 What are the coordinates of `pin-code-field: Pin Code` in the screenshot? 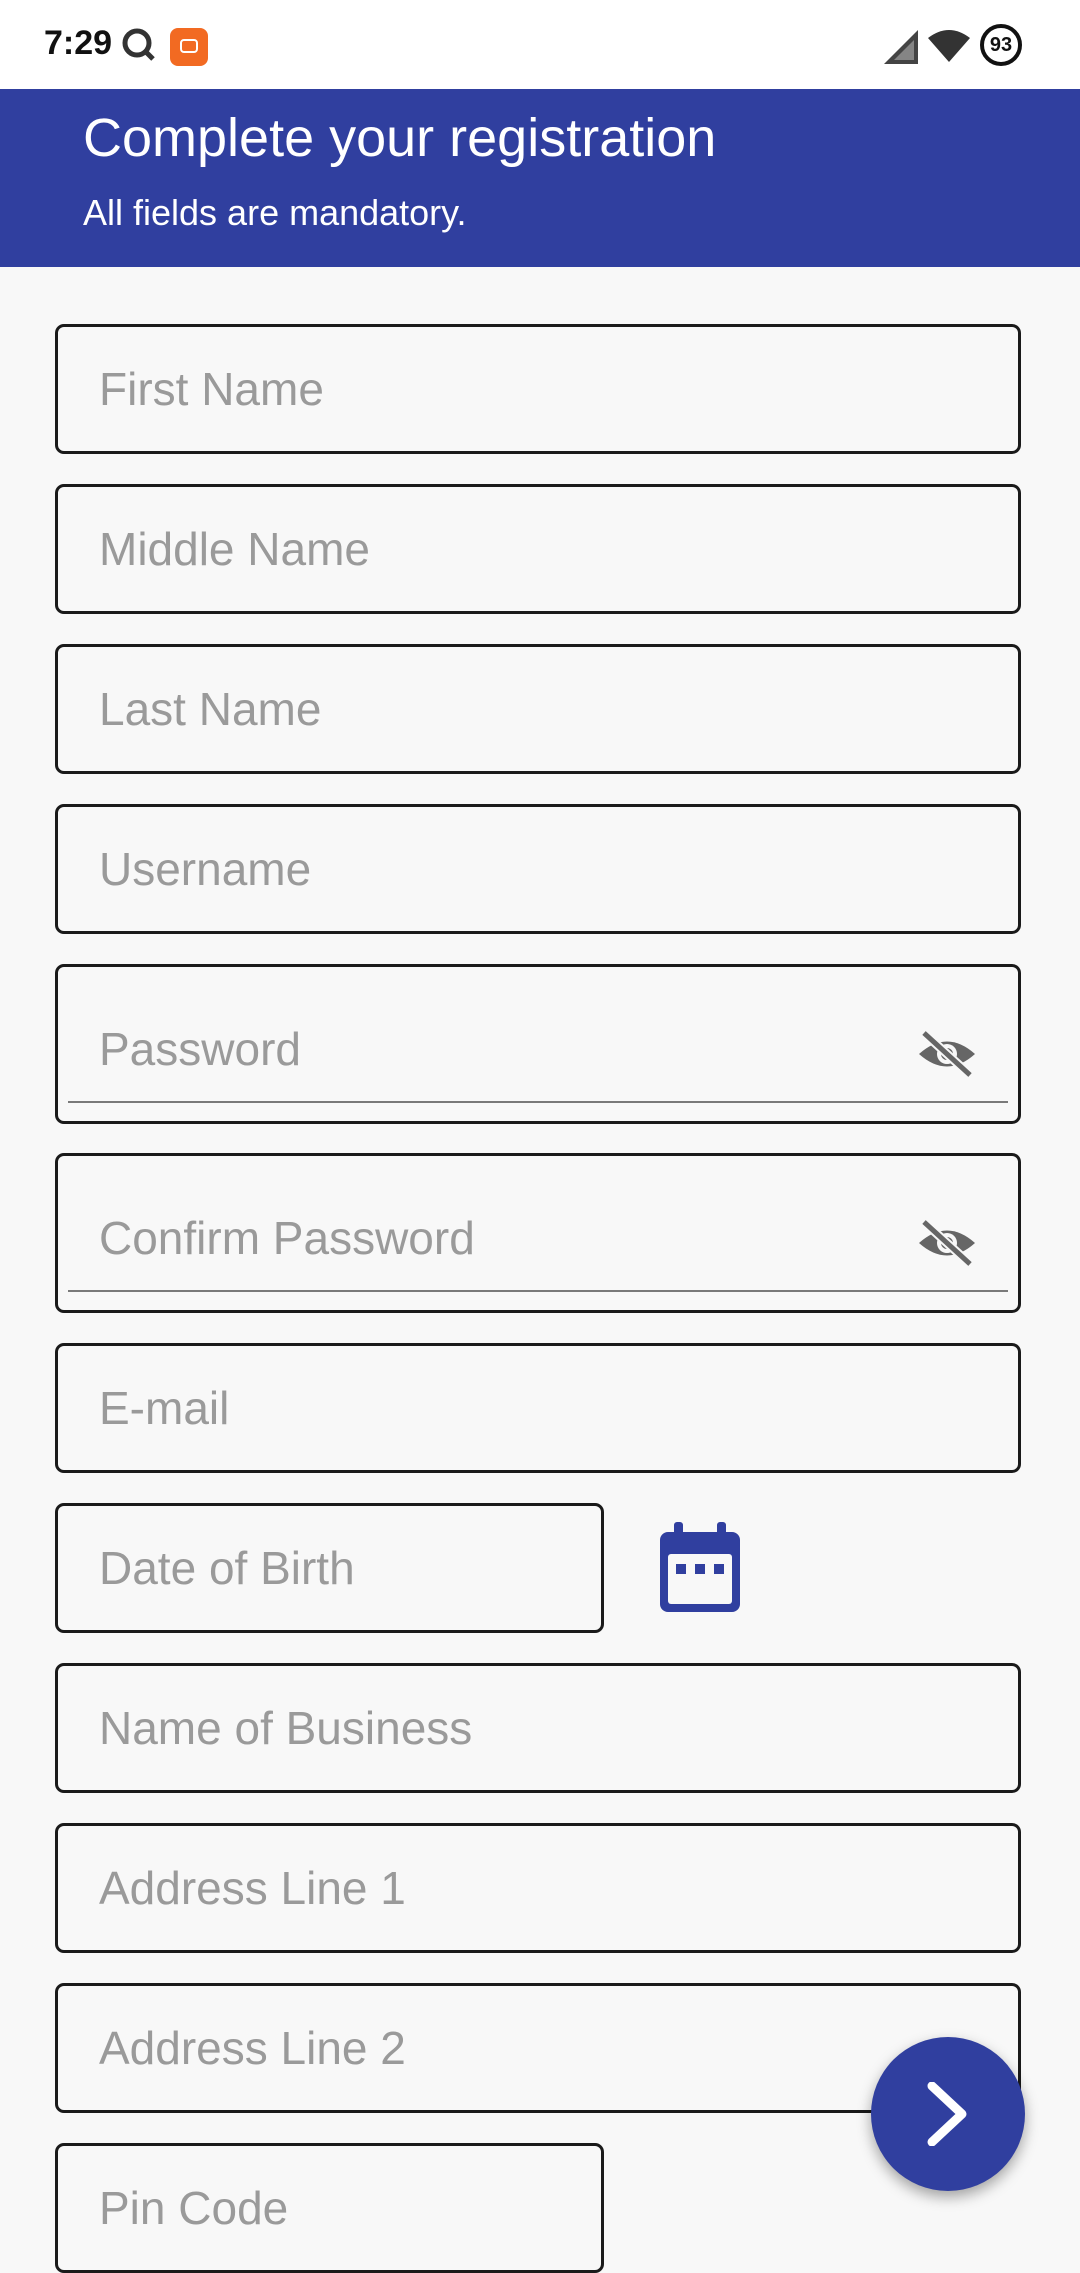 It's located at (329, 2208).